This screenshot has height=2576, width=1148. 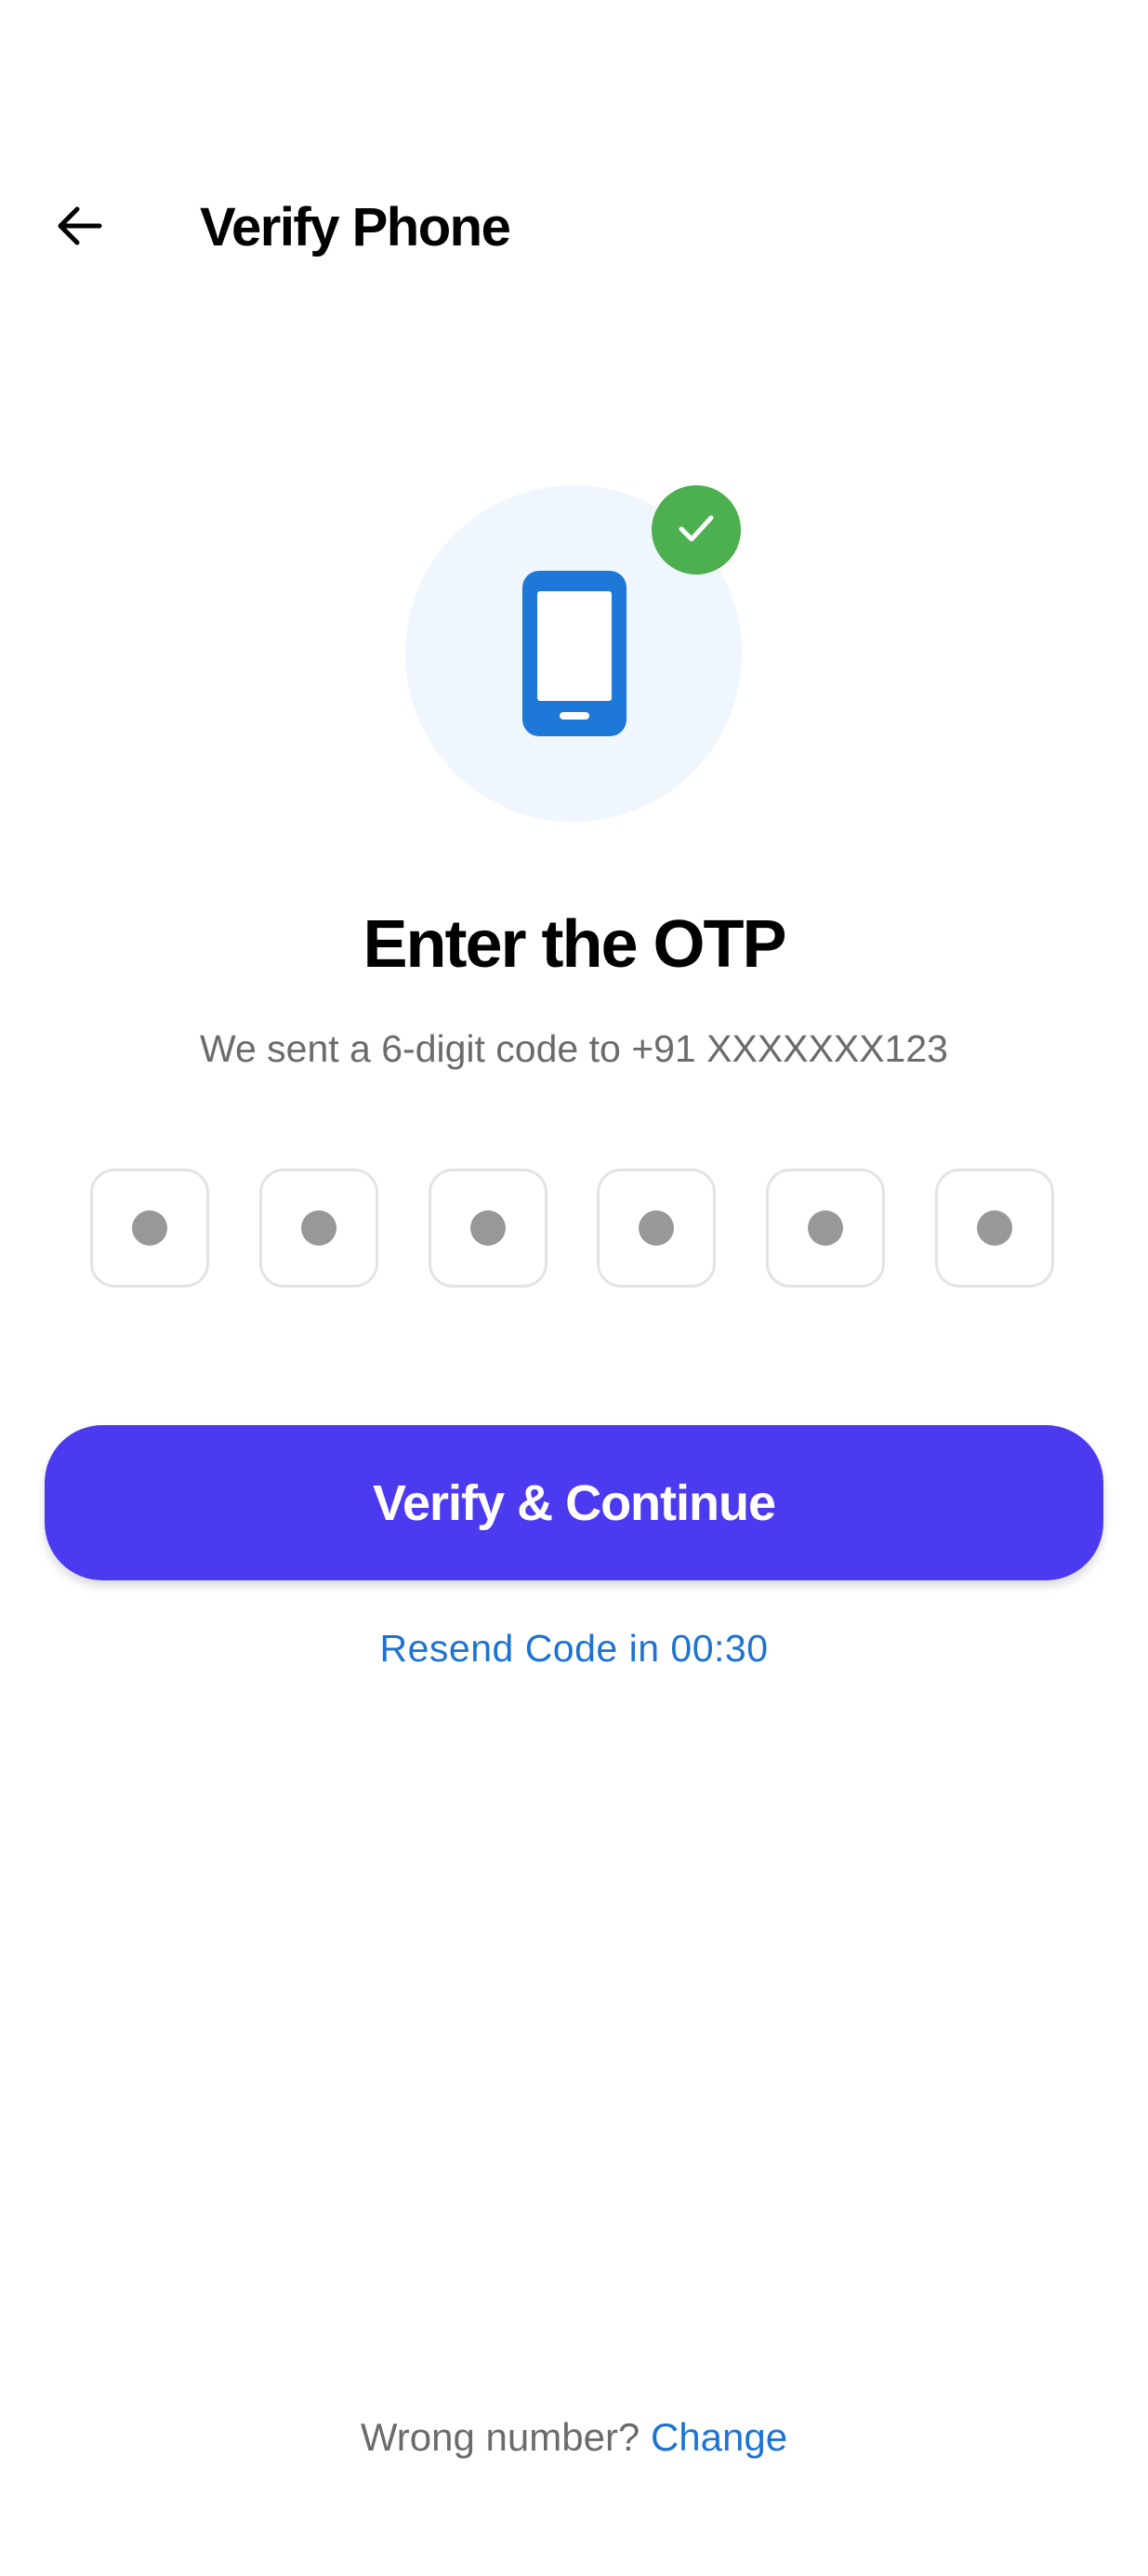 I want to click on check-icon, so click(x=697, y=530).